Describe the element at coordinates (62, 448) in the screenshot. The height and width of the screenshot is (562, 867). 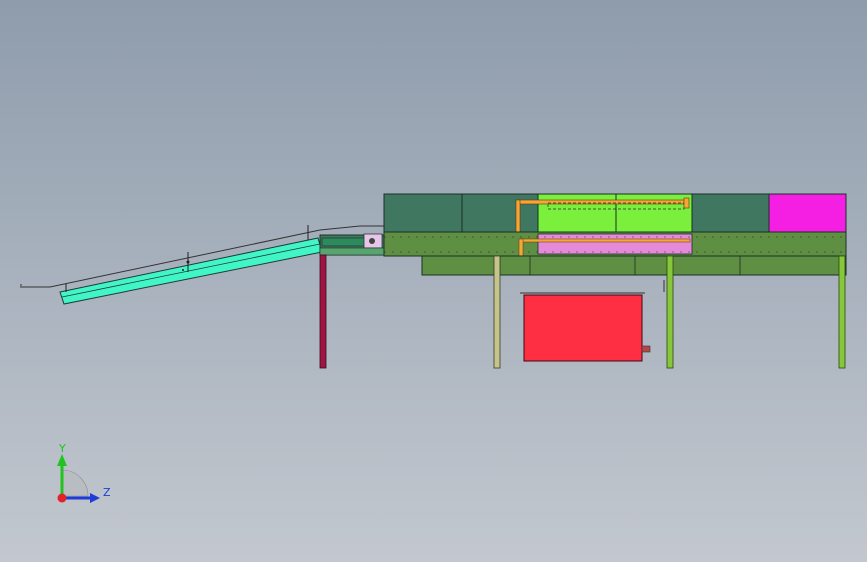
I see `y-axis-label: Y` at that location.